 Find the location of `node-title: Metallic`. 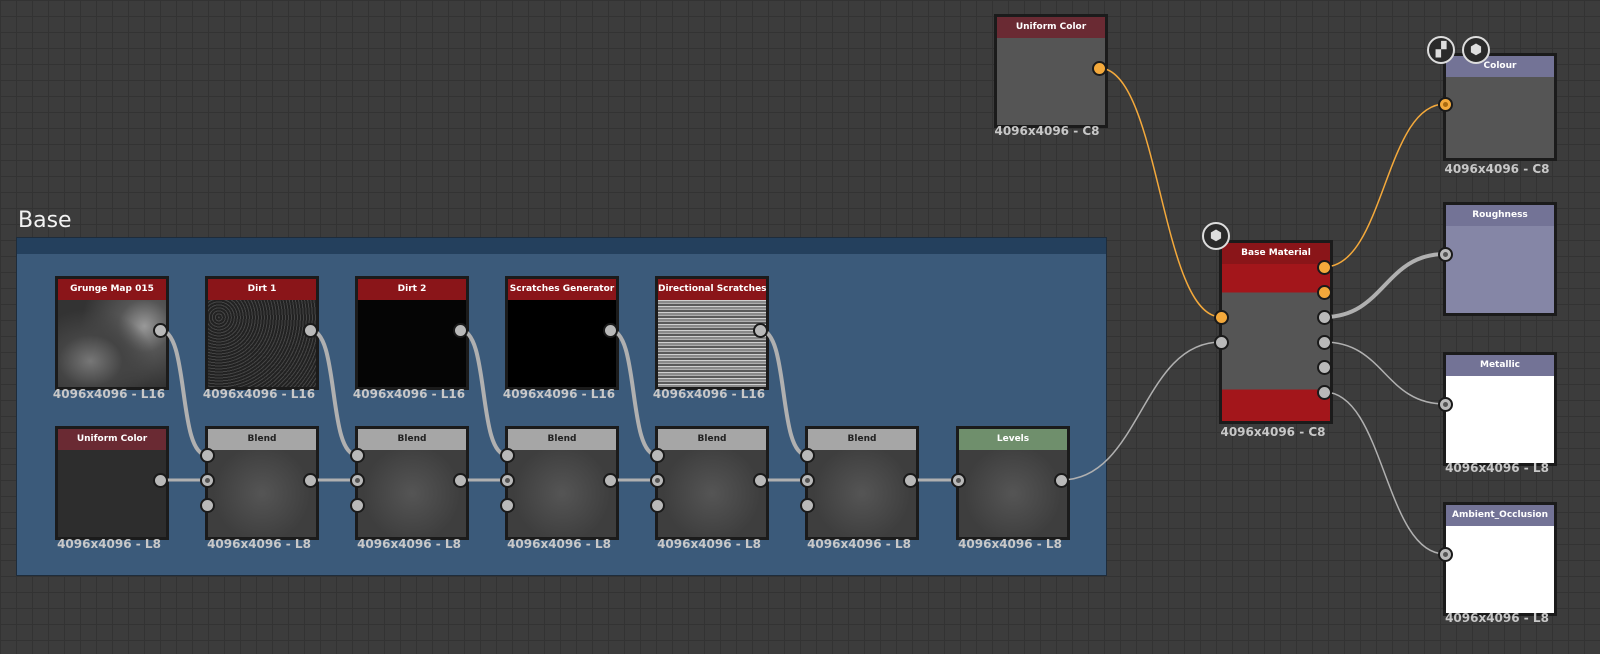

node-title: Metallic is located at coordinates (1500, 365).